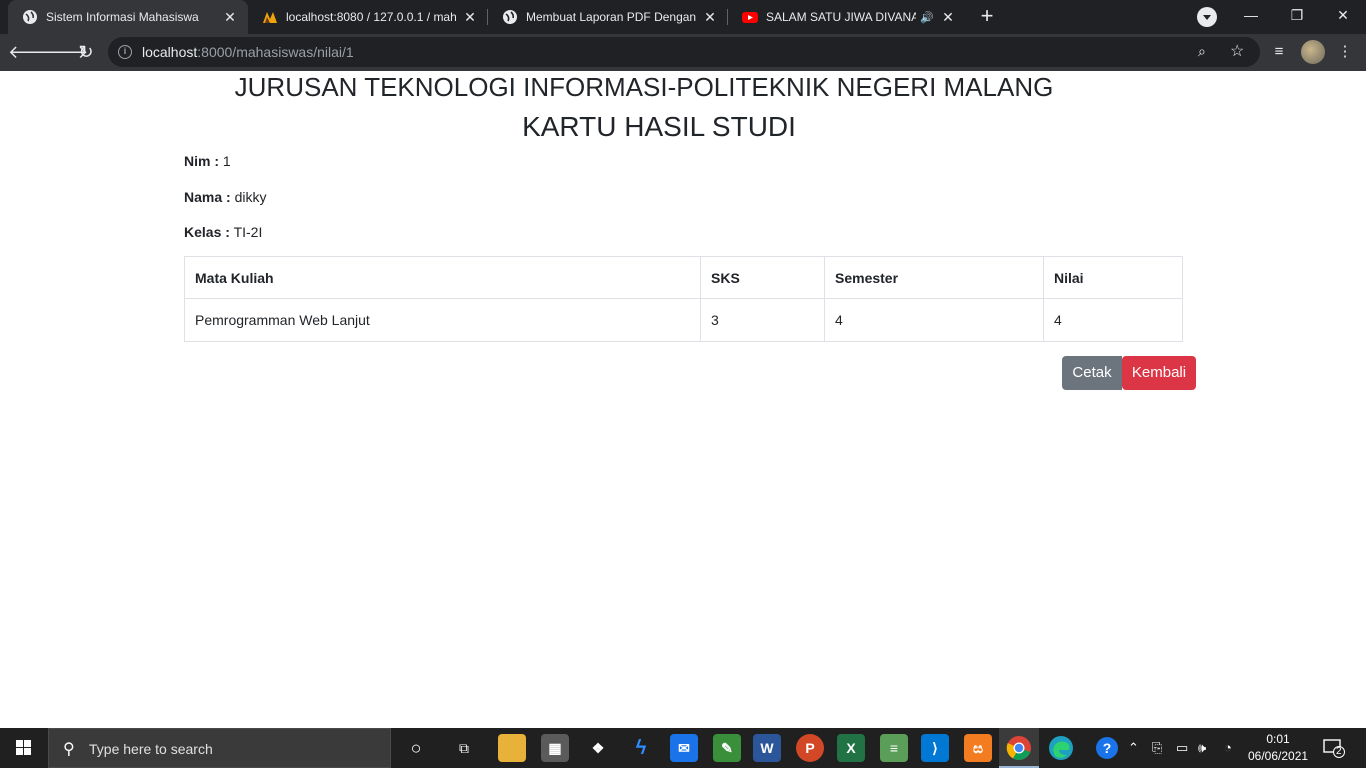  Describe the element at coordinates (125, 52) in the screenshot. I see `site-info-icon: i` at that location.